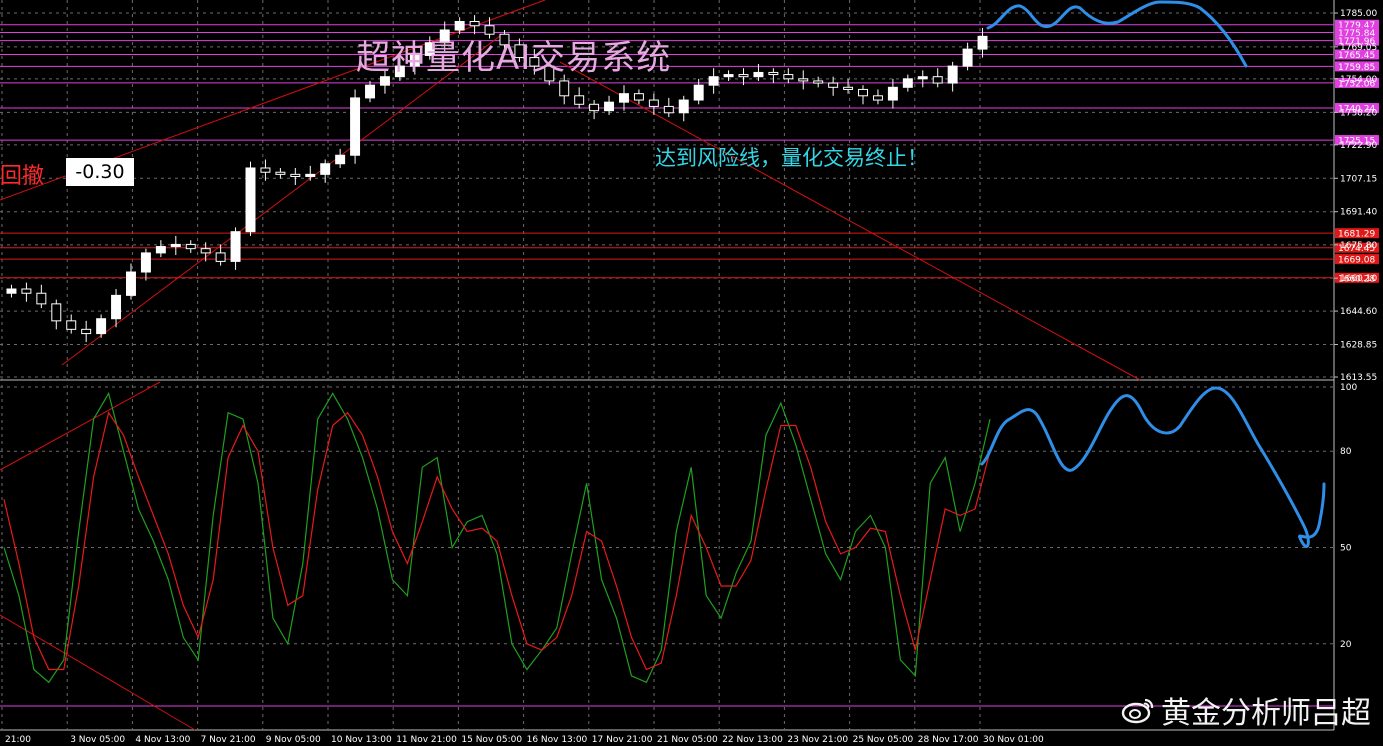  What do you see at coordinates (1358, 146) in the screenshot?
I see `y-tick-label: 1722.90` at bounding box center [1358, 146].